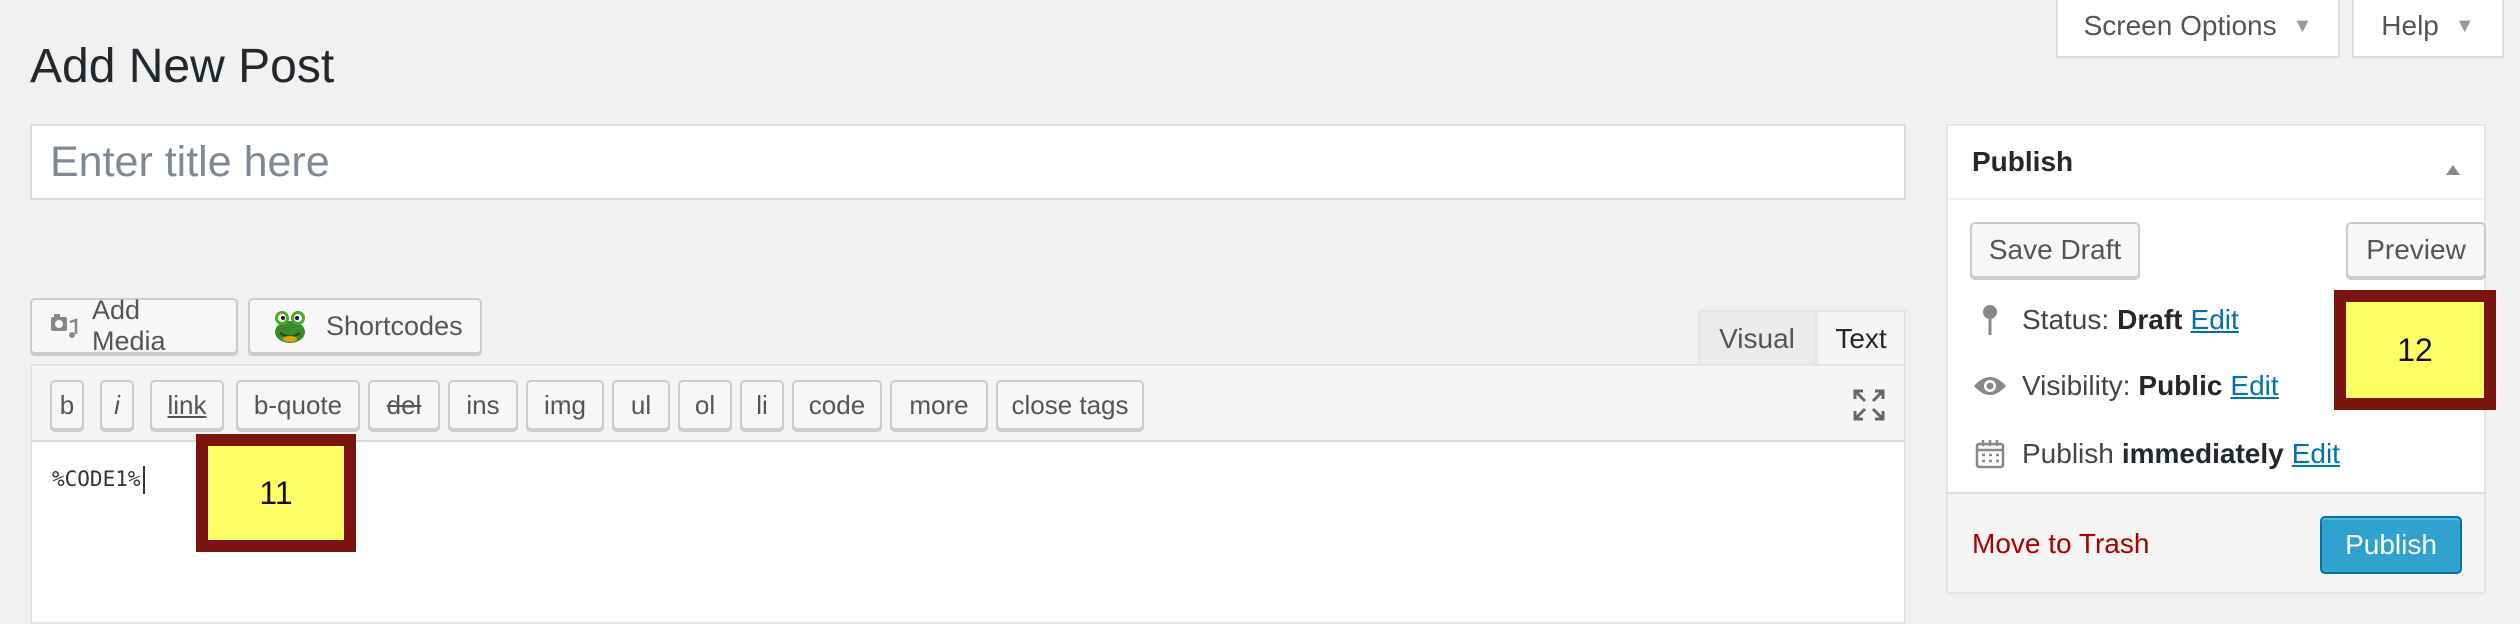 The image size is (2520, 624). Describe the element at coordinates (565, 405) in the screenshot. I see `quicktag-img-button: img` at that location.